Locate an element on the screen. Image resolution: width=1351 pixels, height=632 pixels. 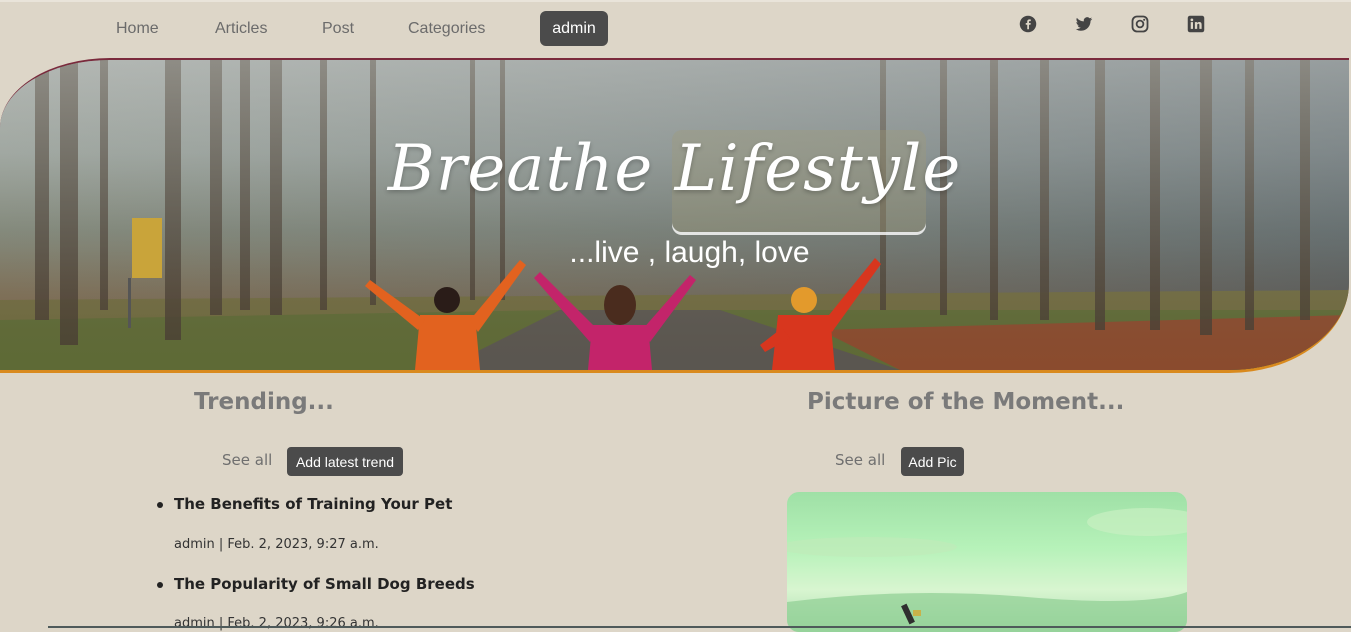
trending-see-all-link: See all is located at coordinates (247, 460).